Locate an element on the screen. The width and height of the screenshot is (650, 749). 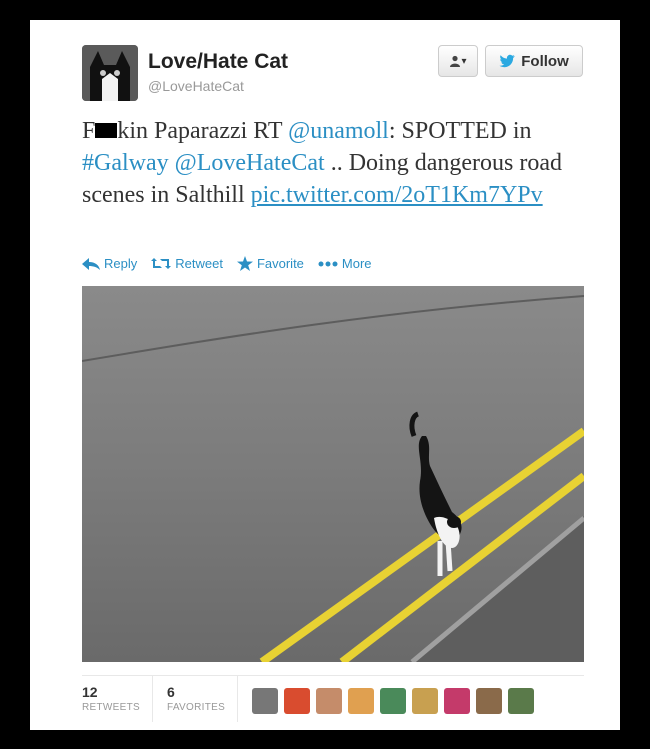
retweets-count: 12 is located at coordinates (90, 692).